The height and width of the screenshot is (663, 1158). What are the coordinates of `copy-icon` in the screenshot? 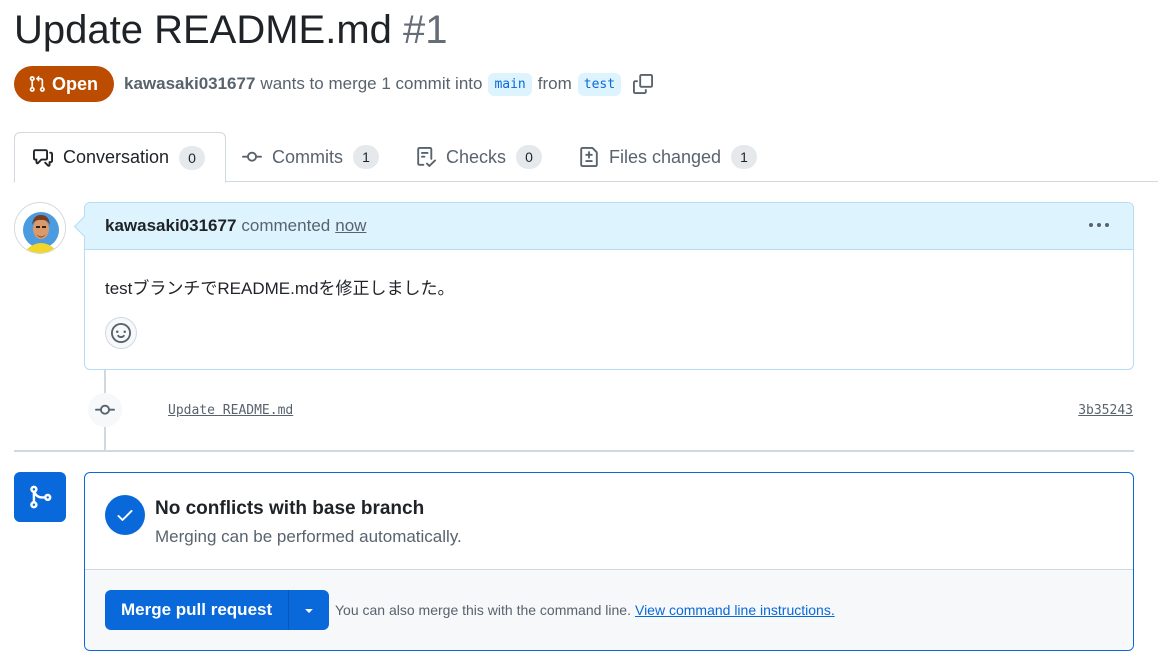 It's located at (643, 84).